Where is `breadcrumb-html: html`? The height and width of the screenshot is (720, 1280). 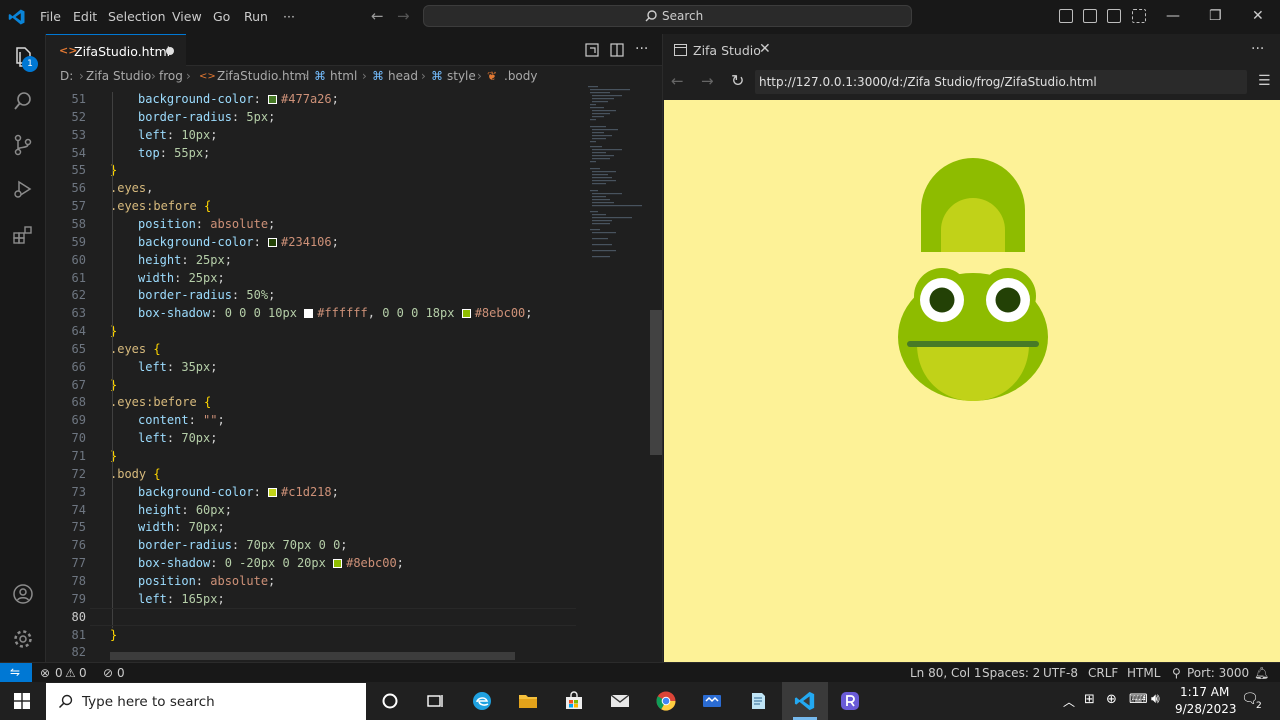 breadcrumb-html: html is located at coordinates (343, 76).